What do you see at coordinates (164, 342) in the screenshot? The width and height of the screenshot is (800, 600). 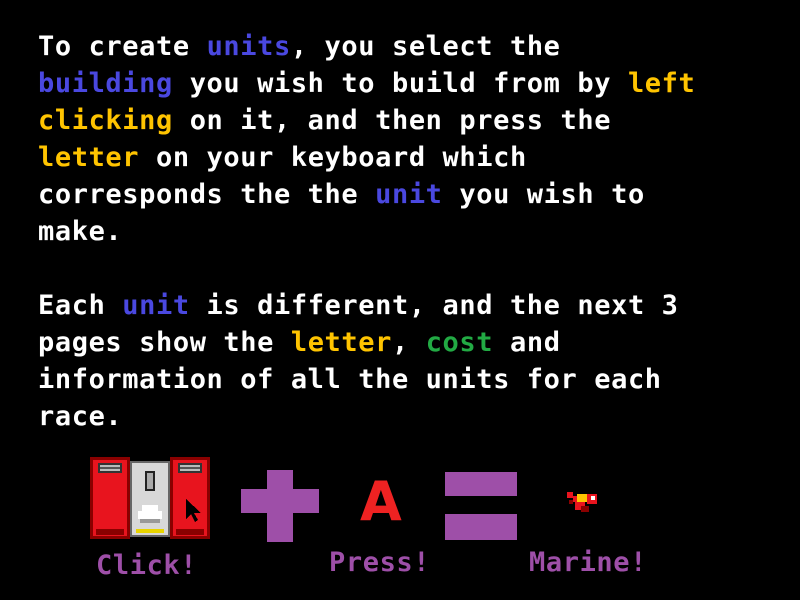 I see `text-segment: pages show the` at bounding box center [164, 342].